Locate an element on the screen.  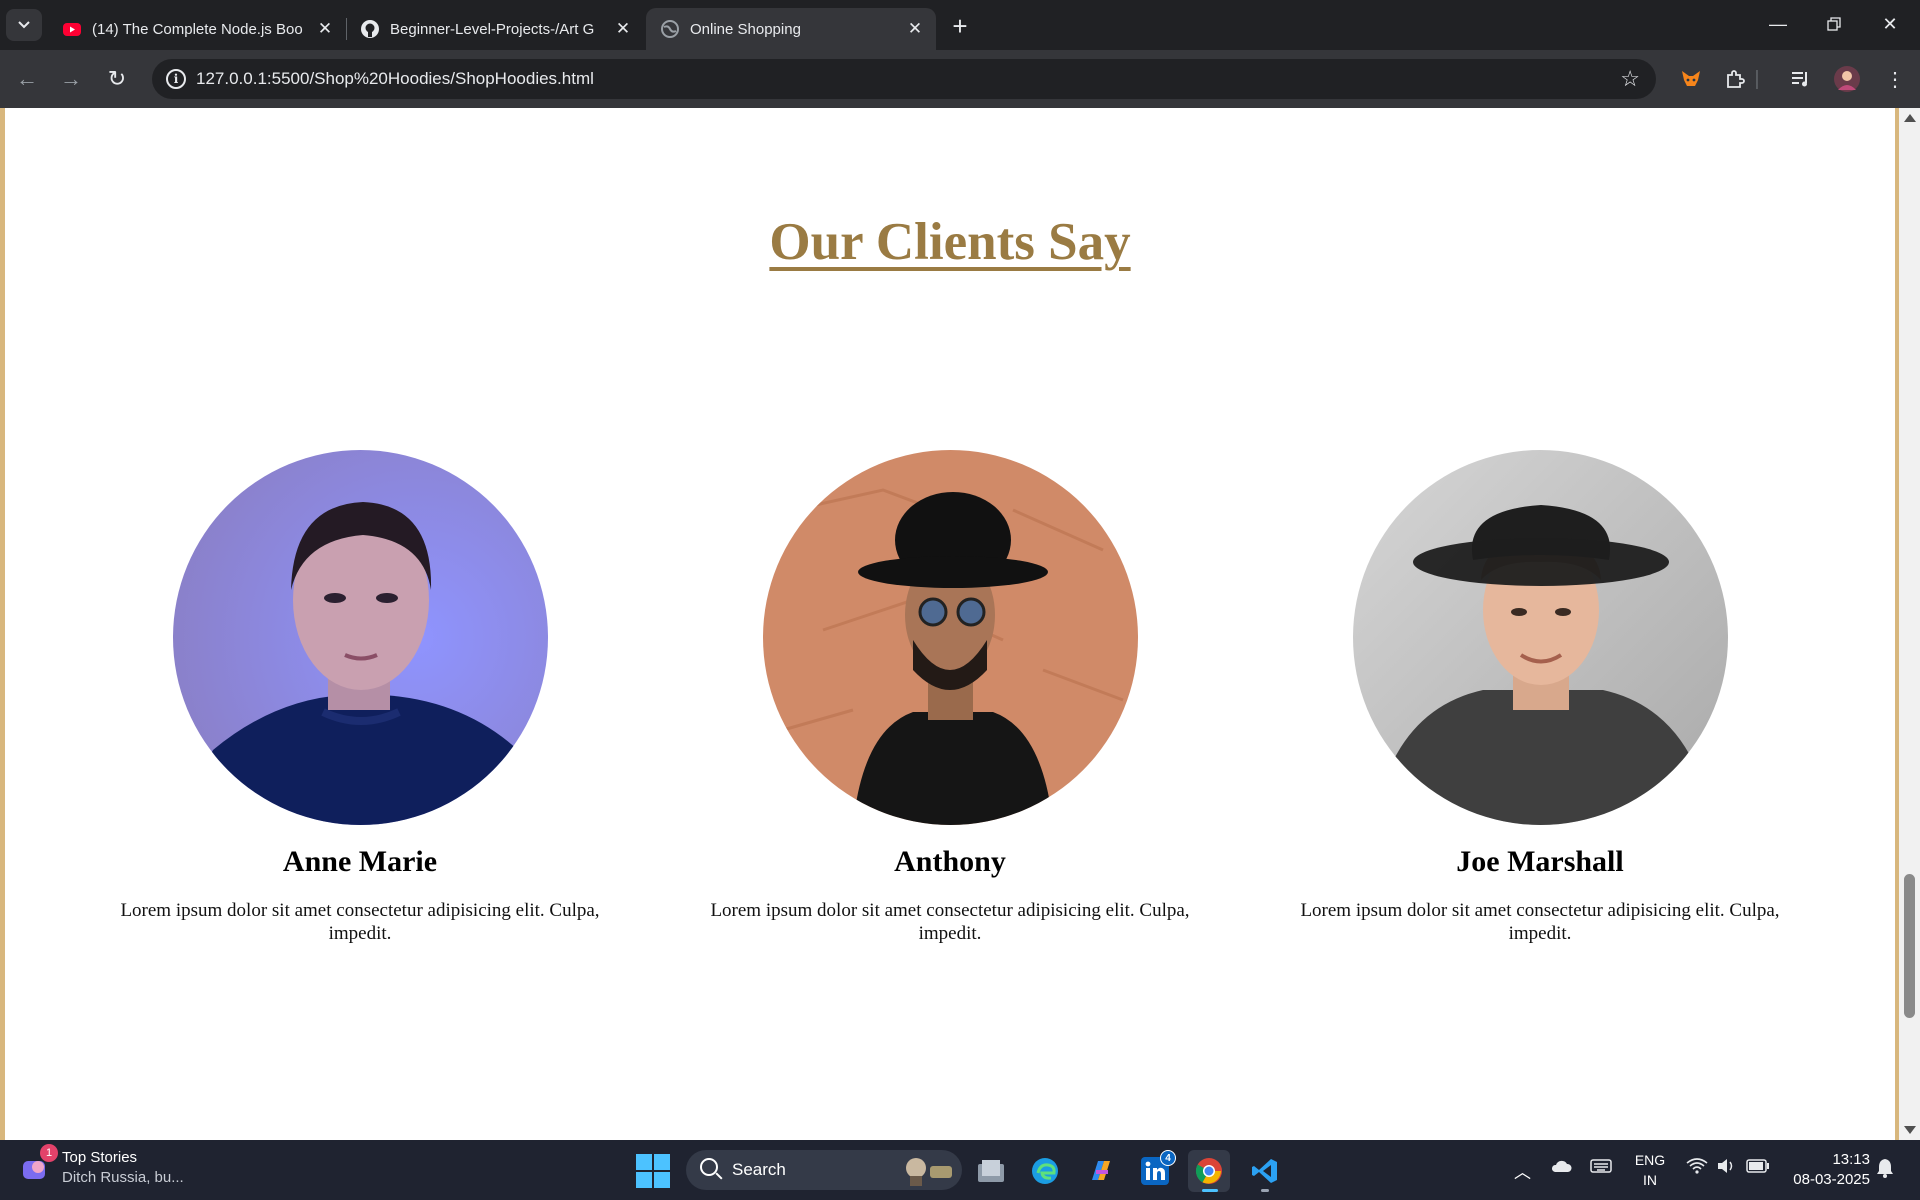
restore-icon is located at coordinates (1834, 24).